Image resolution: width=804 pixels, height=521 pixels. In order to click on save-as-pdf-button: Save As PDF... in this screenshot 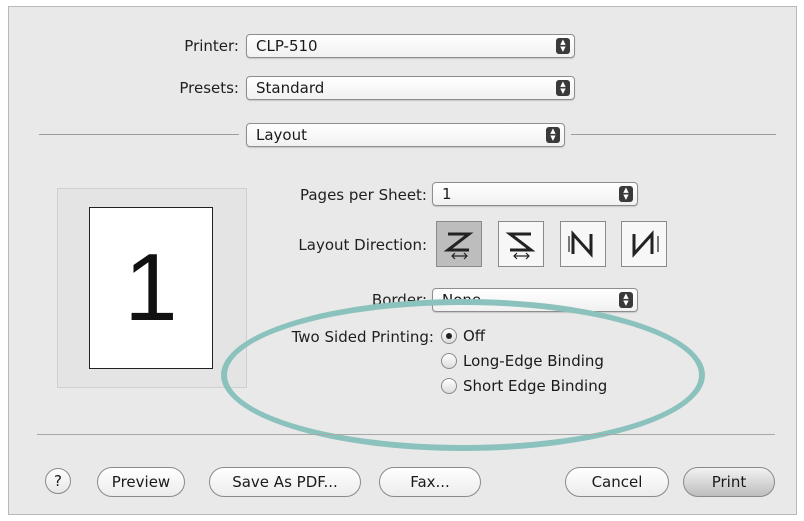, I will do `click(285, 482)`.